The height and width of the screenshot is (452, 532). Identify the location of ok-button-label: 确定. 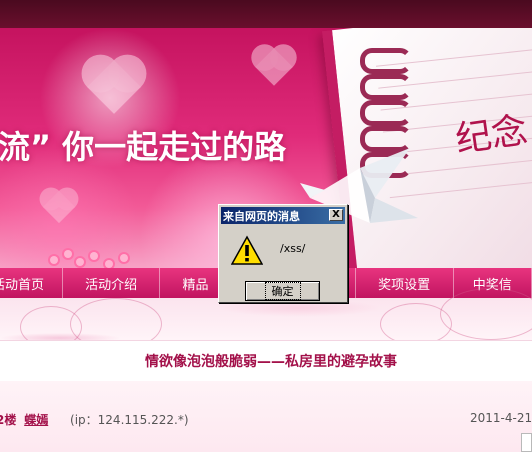
(282, 291).